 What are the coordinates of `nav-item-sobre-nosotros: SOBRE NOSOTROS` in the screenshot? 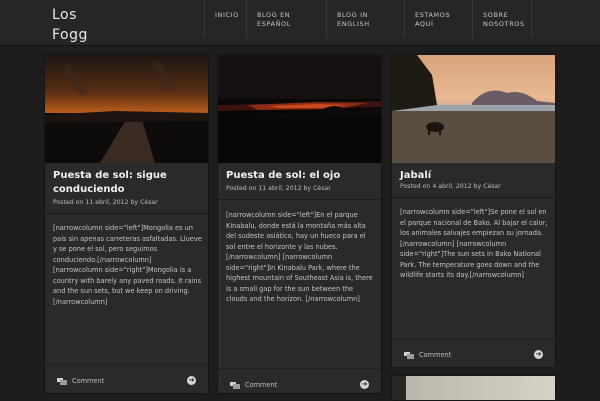 It's located at (502, 19).